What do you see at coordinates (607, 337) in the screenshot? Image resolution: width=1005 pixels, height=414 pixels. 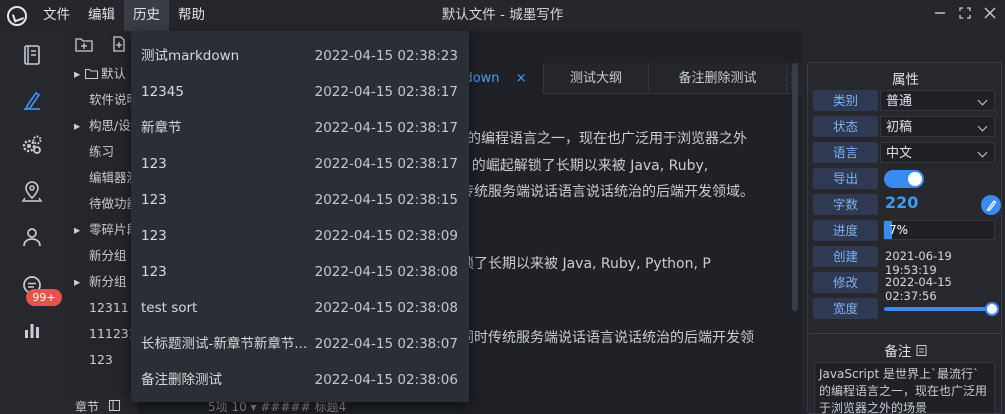 I see `editor-line: 同时传统服务端说话语言说话统治的后端开发领` at bounding box center [607, 337].